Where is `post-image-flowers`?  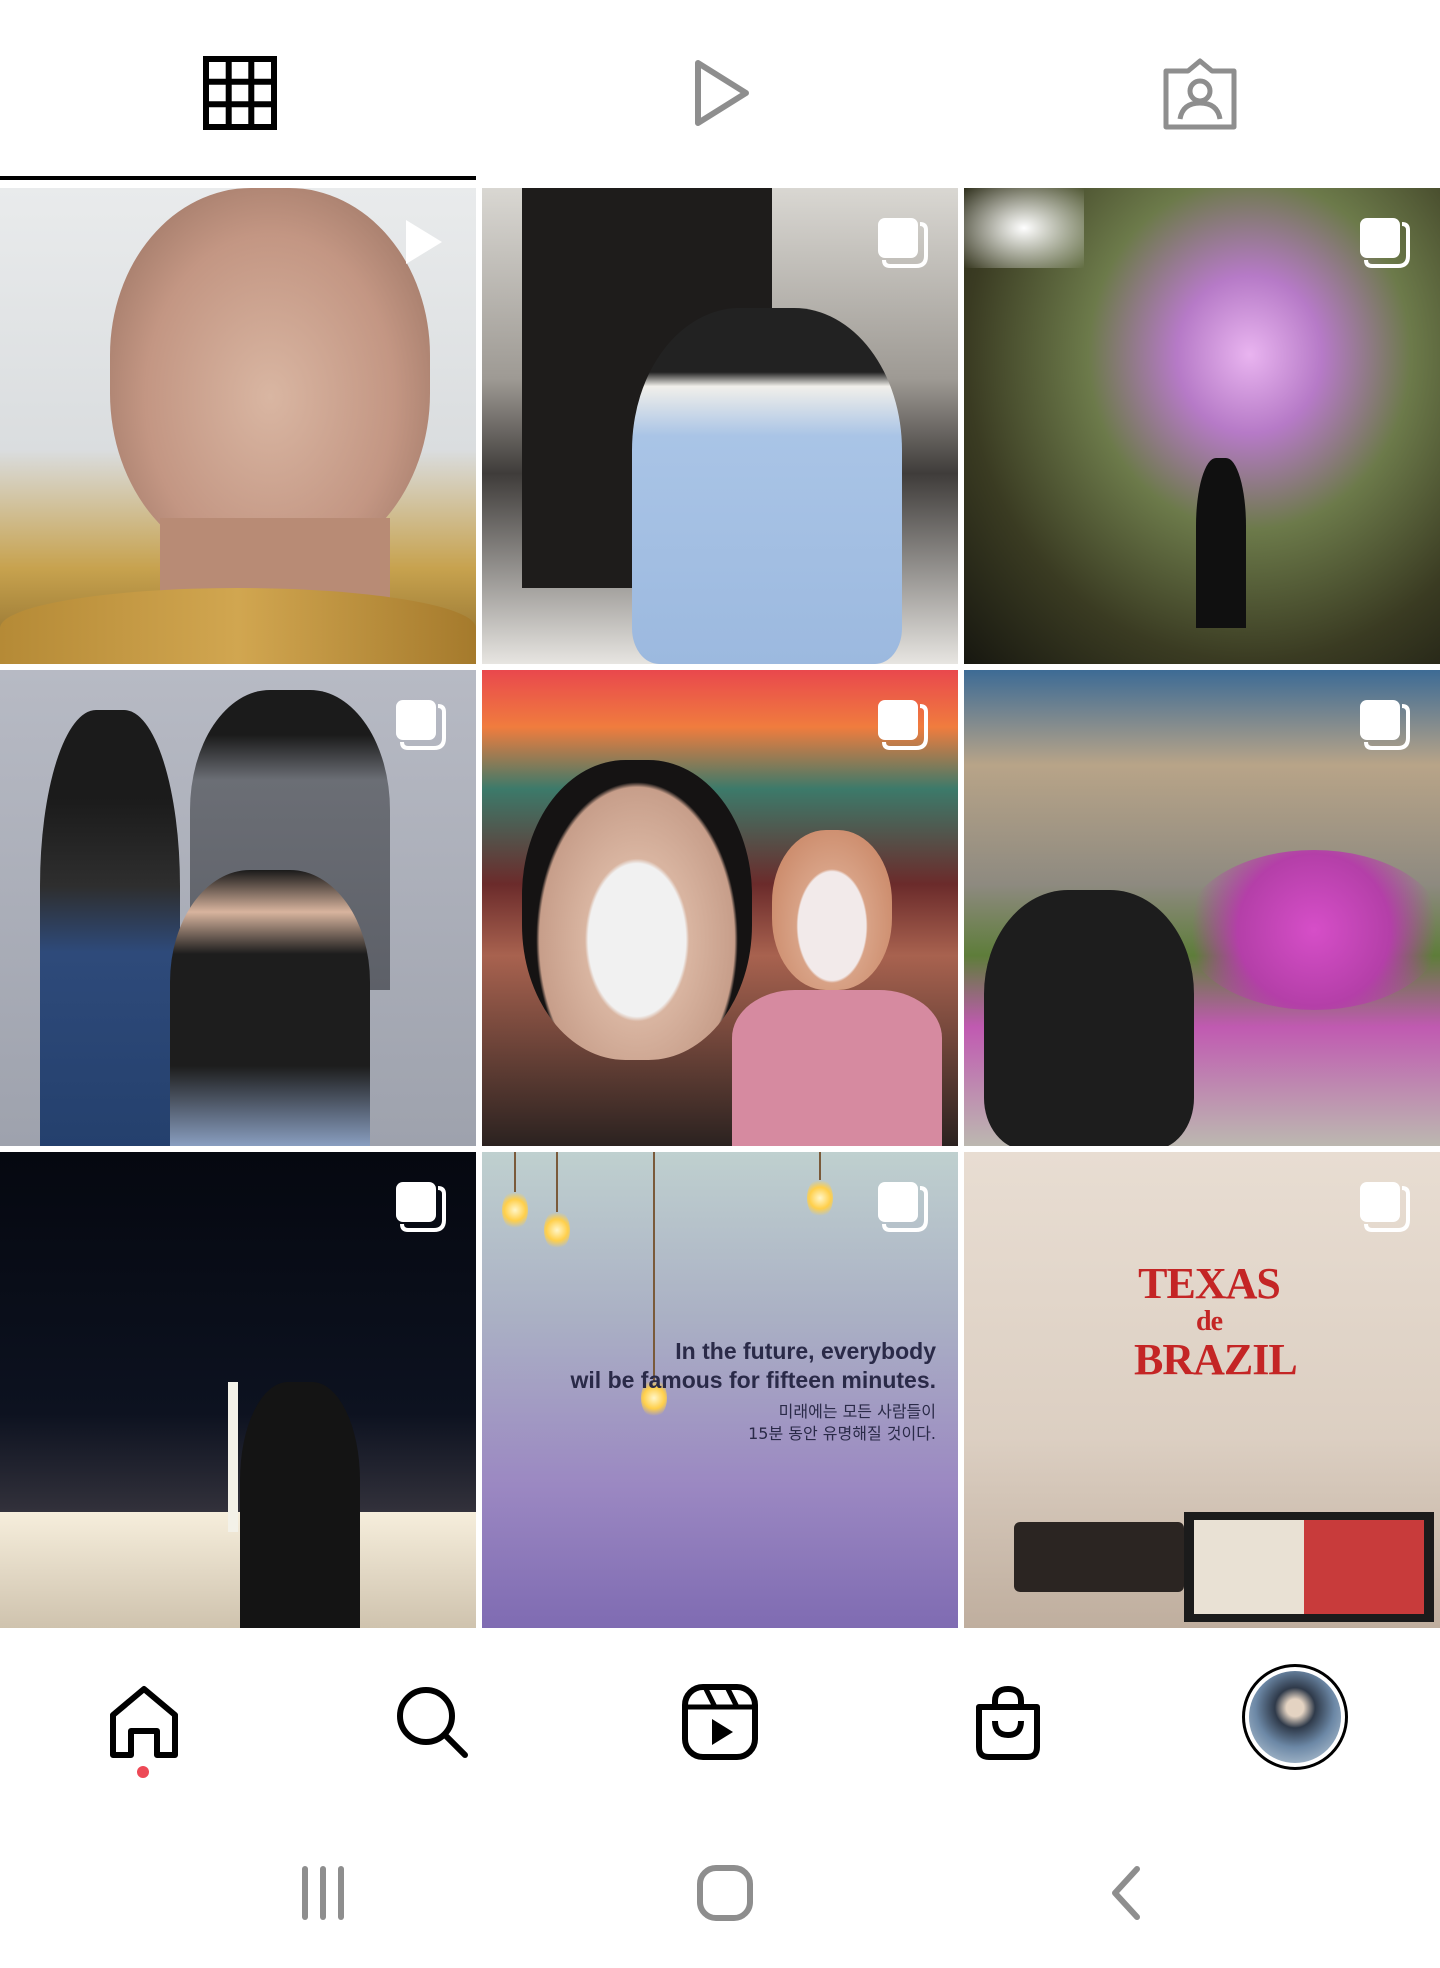 post-image-flowers is located at coordinates (1312, 930).